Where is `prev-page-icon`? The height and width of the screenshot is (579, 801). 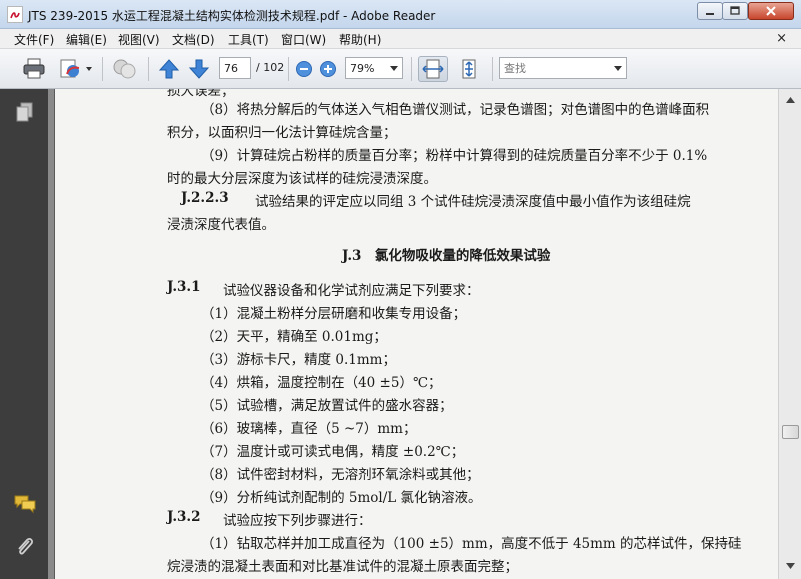
prev-page-icon is located at coordinates (169, 69).